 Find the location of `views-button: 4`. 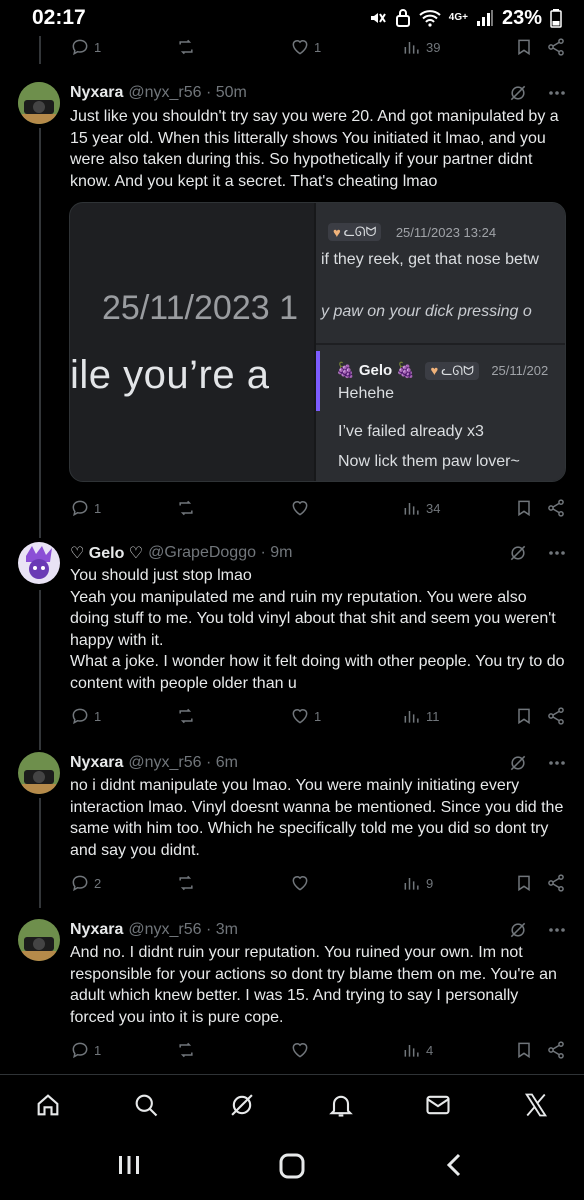

views-button: 4 is located at coordinates (417, 1050).